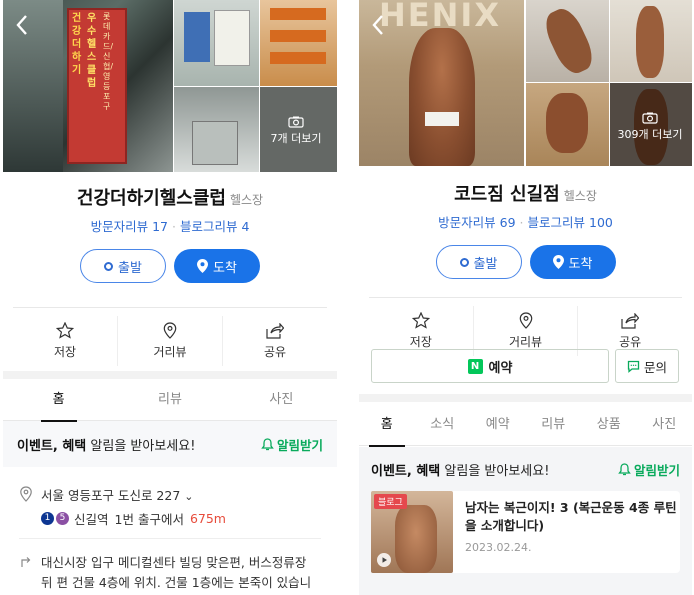 The height and width of the screenshot is (595, 694). Describe the element at coordinates (296, 131) in the screenshot. I see `more-photos-label: 7개 더보기` at that location.